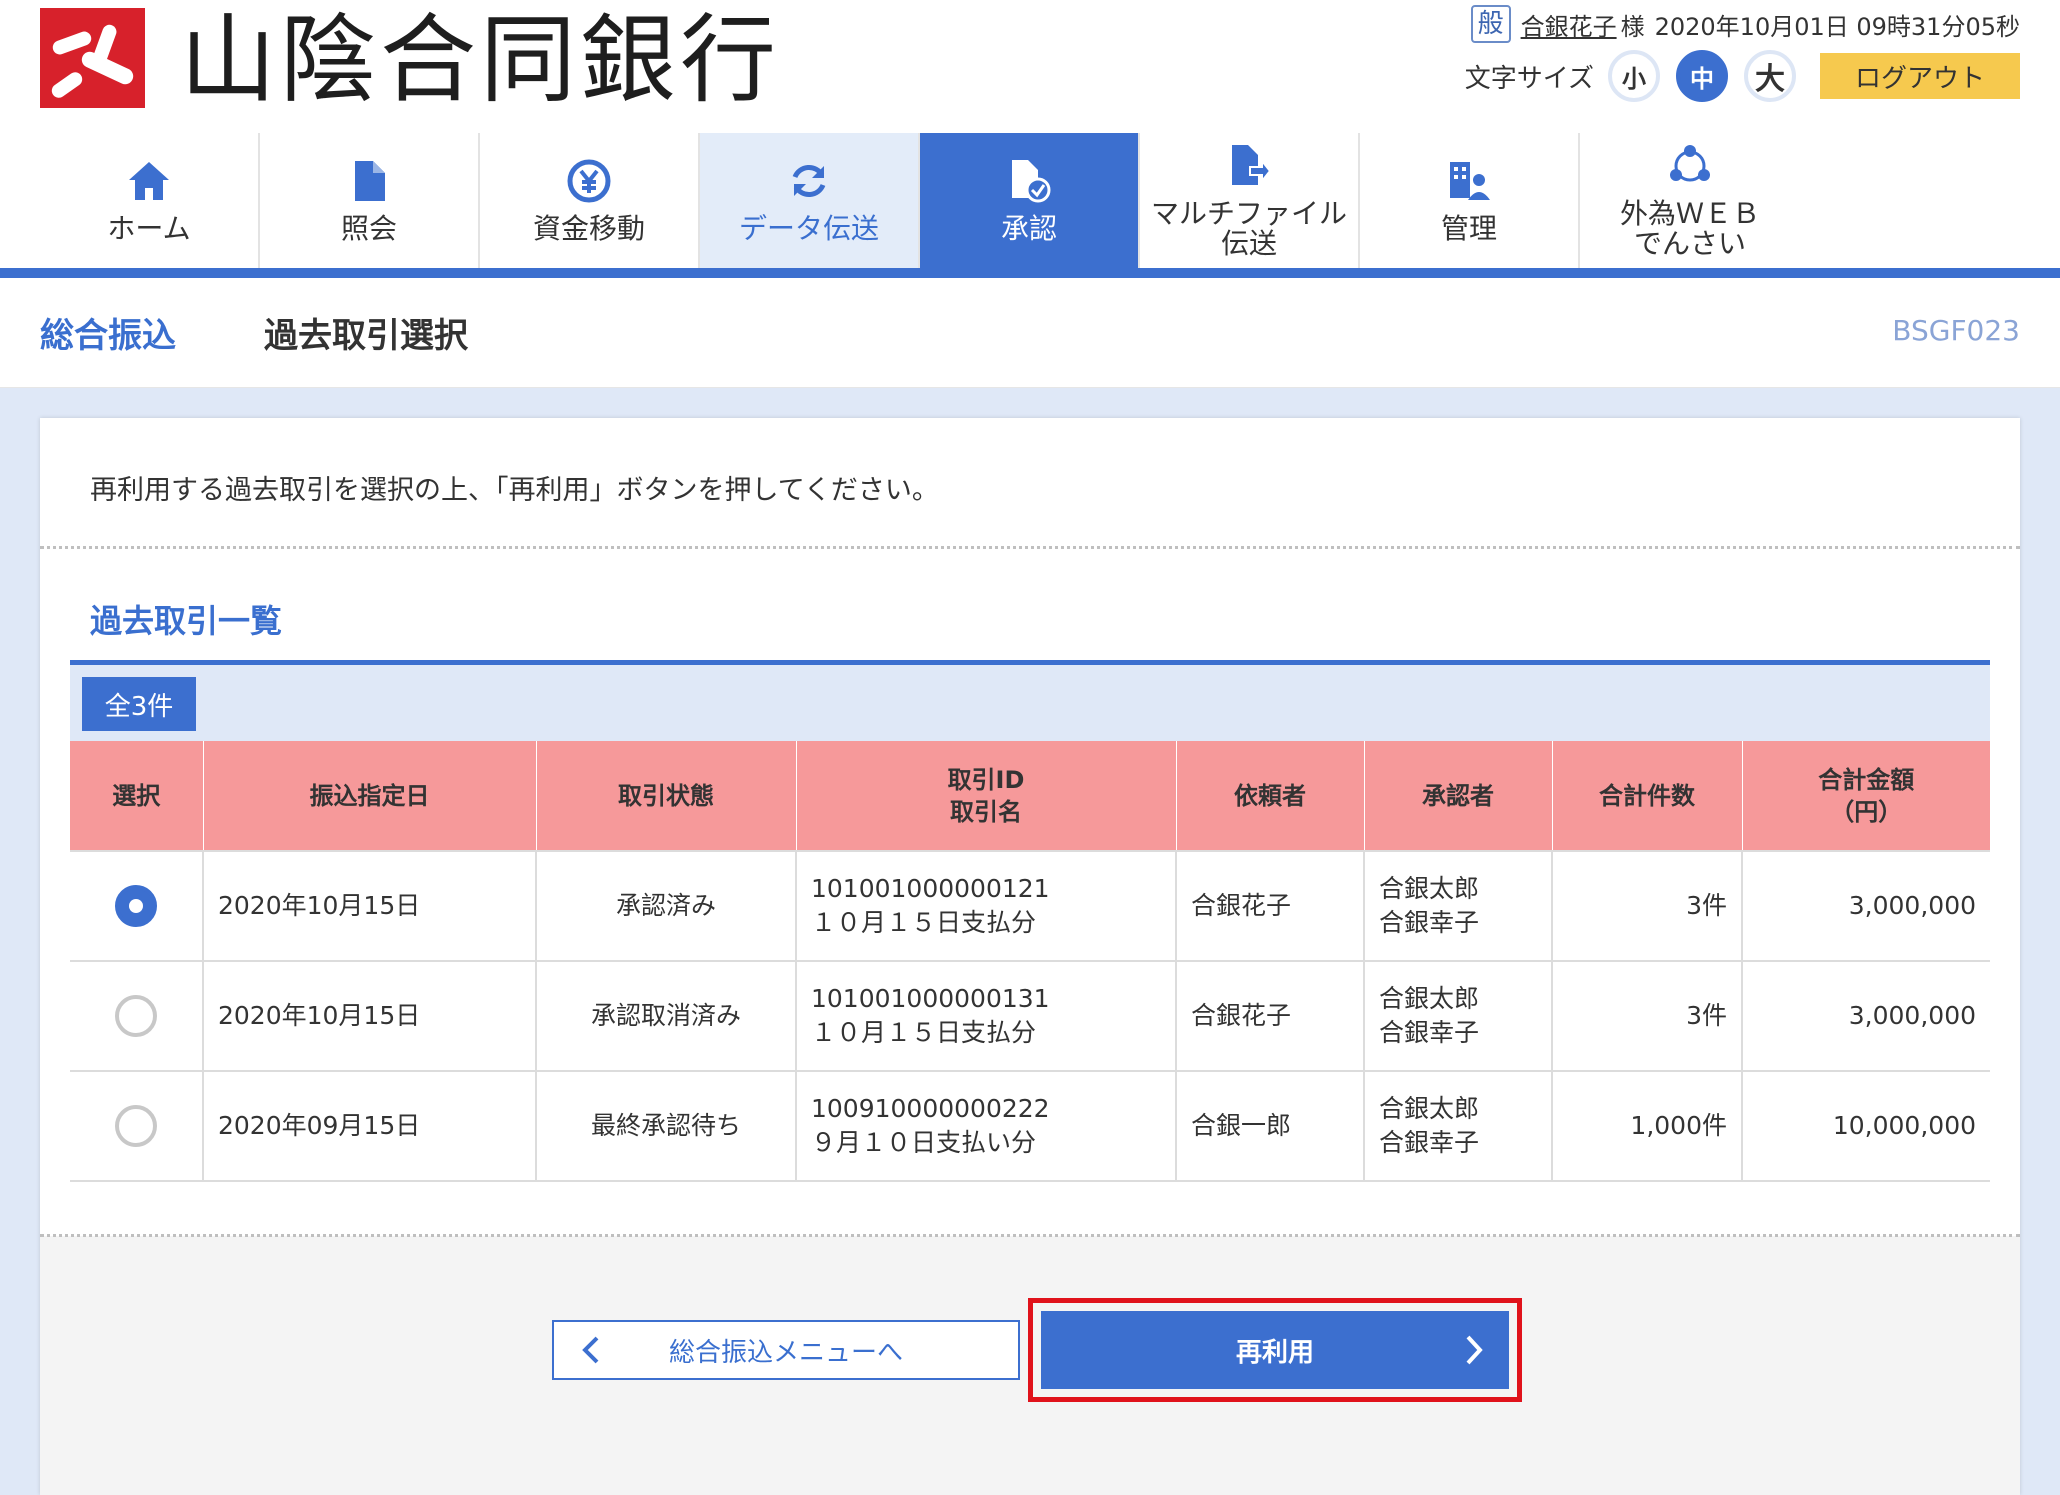 The image size is (2060, 1495). I want to click on nav-label-admin: 管理, so click(1468, 228).